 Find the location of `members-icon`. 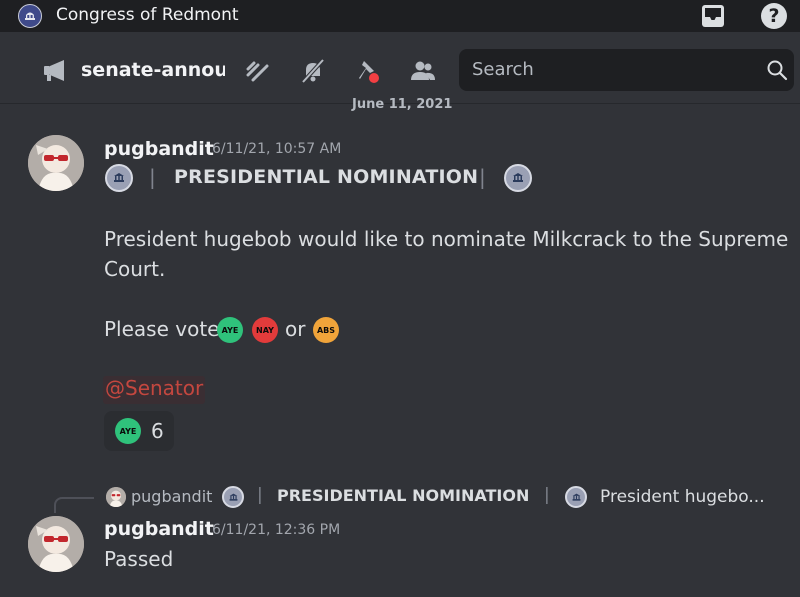

members-icon is located at coordinates (423, 71).